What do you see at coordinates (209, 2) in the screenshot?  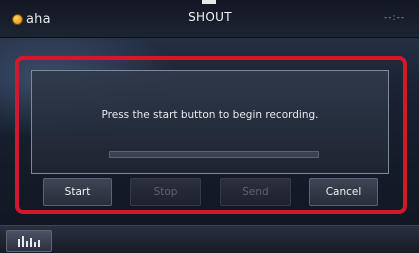 I see `top-tab-indicator` at bounding box center [209, 2].